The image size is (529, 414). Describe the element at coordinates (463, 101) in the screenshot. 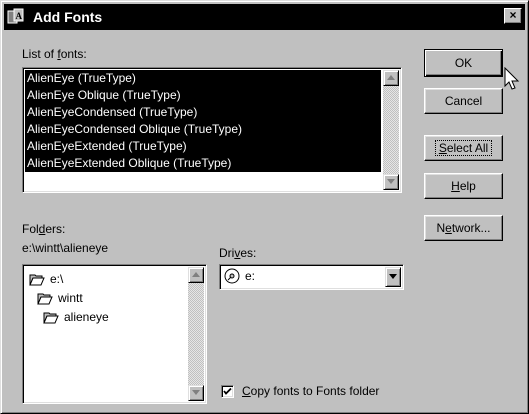

I see `cancel-button: Cancel` at that location.